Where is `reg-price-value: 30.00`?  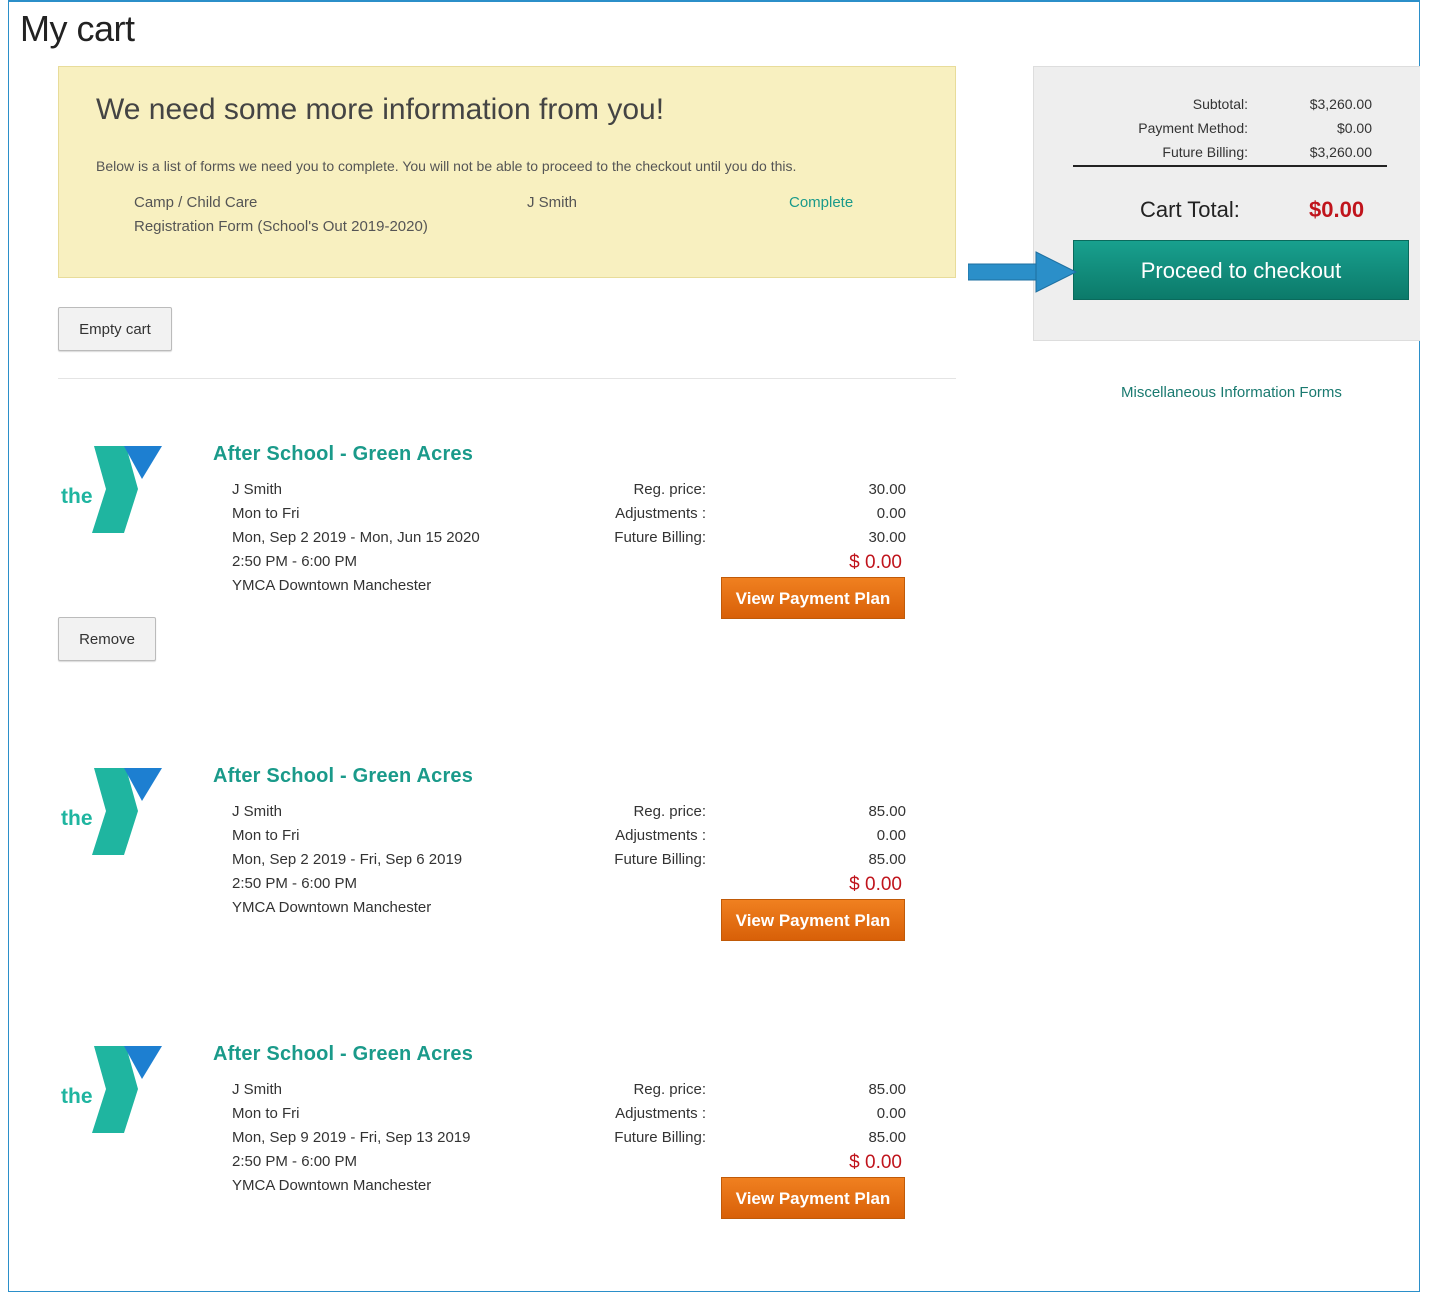
reg-price-value: 30.00 is located at coordinates (887, 489).